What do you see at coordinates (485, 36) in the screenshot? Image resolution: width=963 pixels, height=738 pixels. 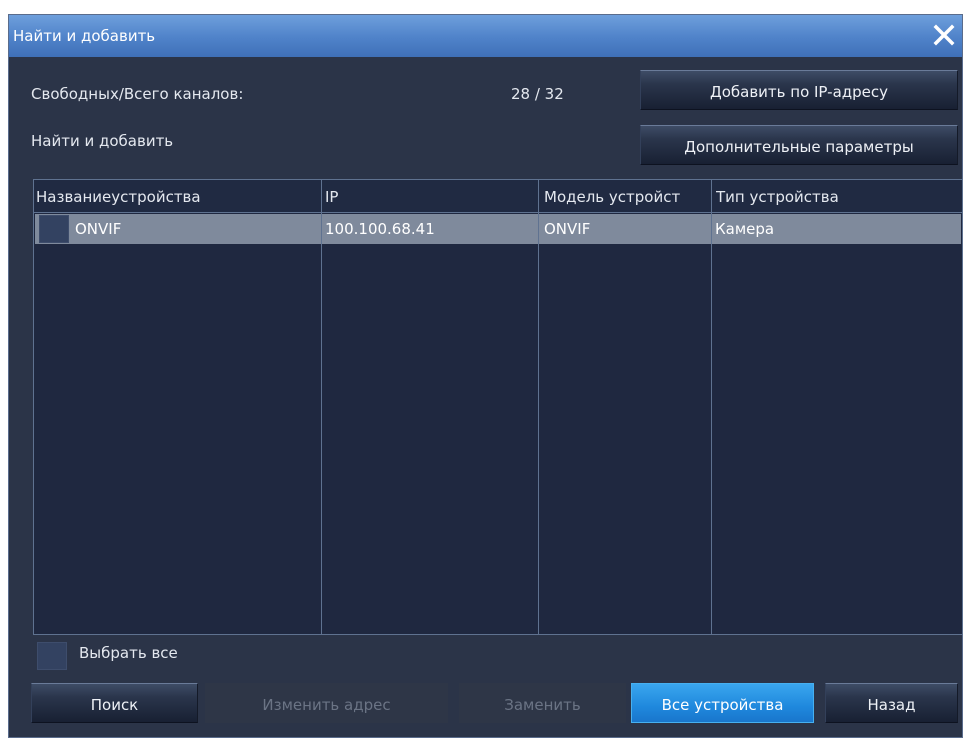 I see `title-bar: Найти и добавить` at bounding box center [485, 36].